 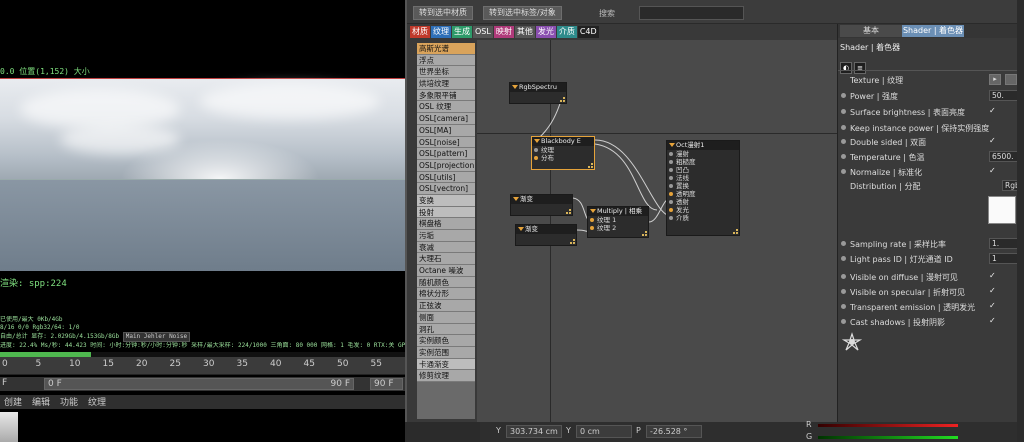 What do you see at coordinates (446, 352) in the screenshot?
I see `node-palette-item: 实例范围` at bounding box center [446, 352].